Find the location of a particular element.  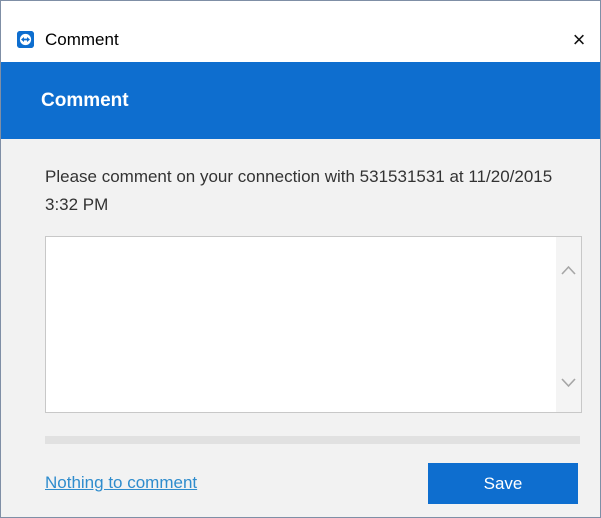

close-icon: × is located at coordinates (579, 39).